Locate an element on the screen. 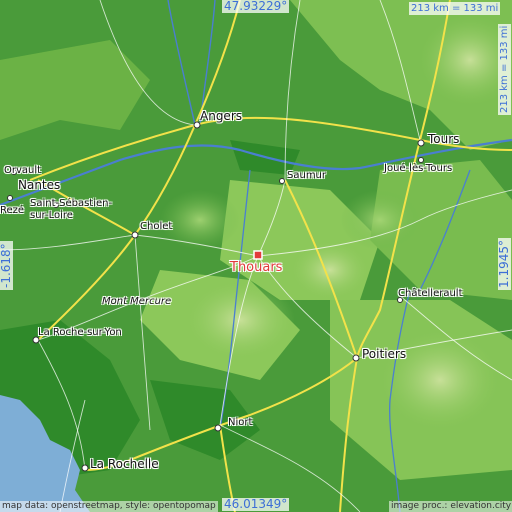 The image size is (512, 512). label-orvault: Orvault is located at coordinates (23, 170).